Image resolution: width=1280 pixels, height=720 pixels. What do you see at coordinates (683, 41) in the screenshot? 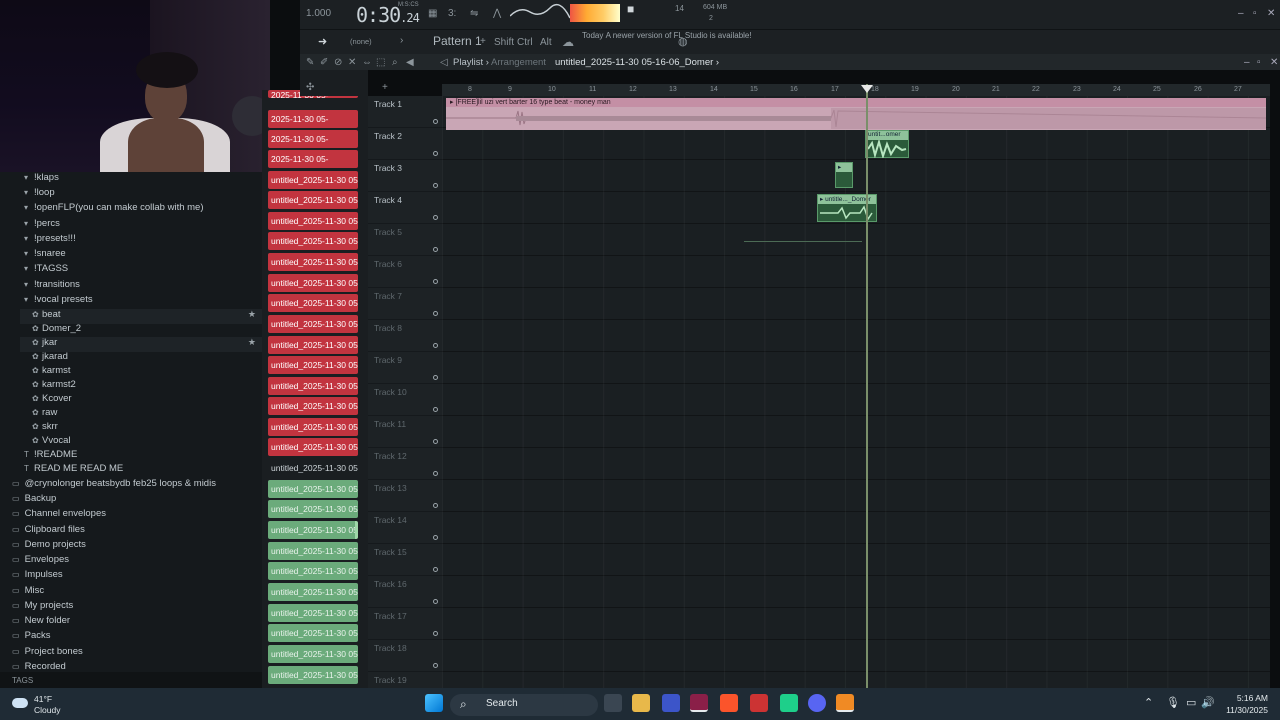
I see `online-icon: ◍` at bounding box center [683, 41].